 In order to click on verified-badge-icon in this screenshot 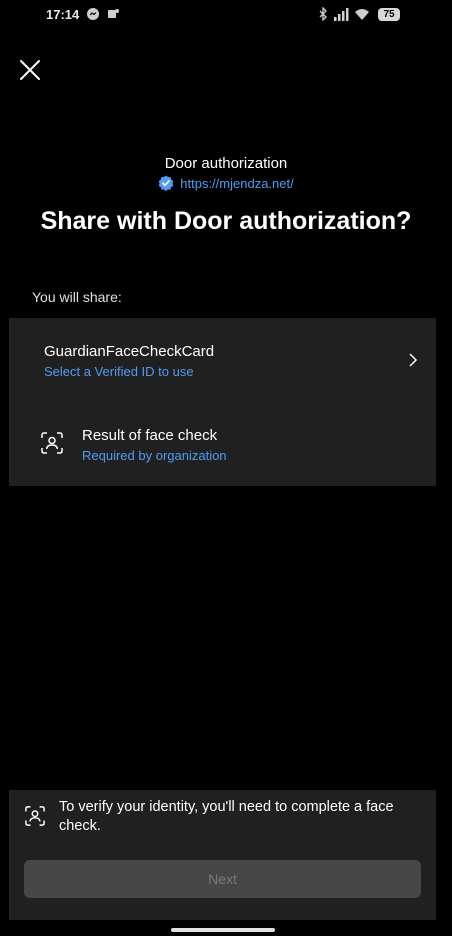, I will do `click(166, 183)`.